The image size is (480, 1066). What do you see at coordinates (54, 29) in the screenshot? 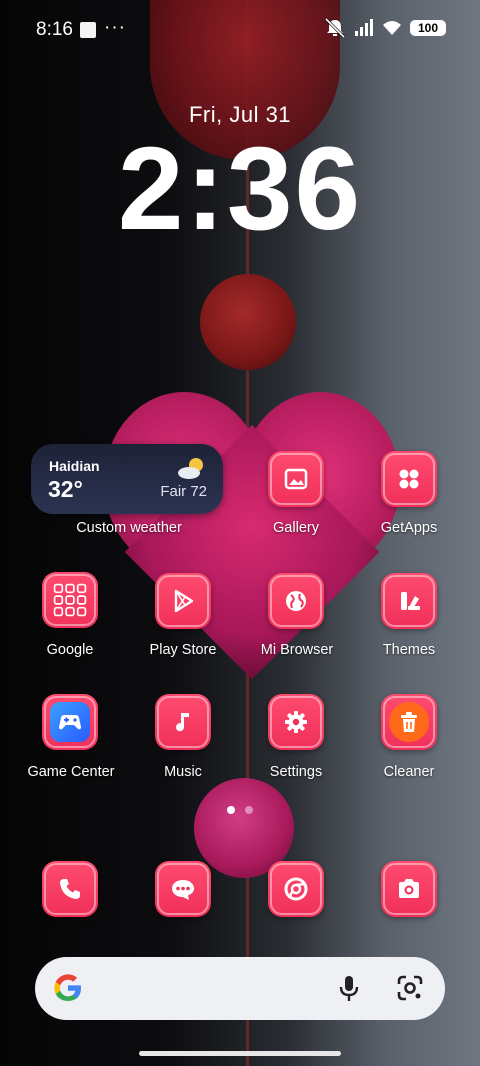
I see `status-time: 8:16` at bounding box center [54, 29].